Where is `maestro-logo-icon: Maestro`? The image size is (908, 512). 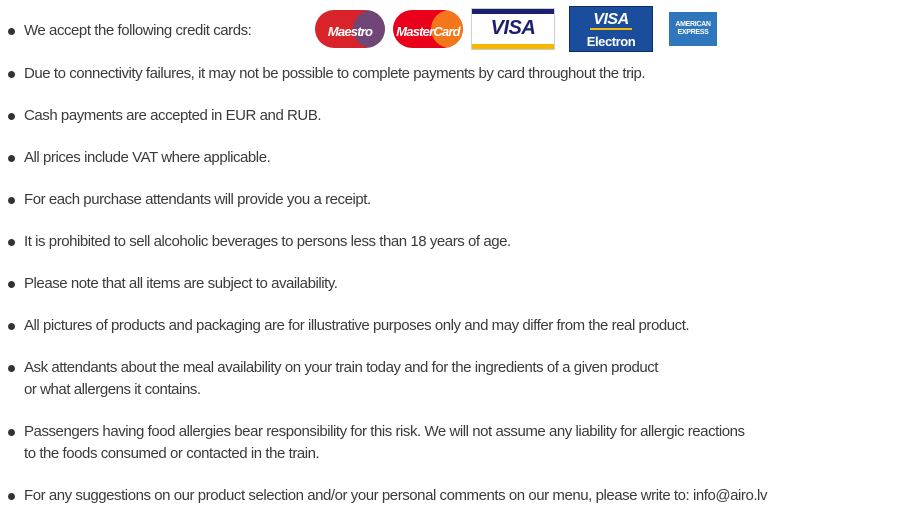 maestro-logo-icon: Maestro is located at coordinates (350, 29).